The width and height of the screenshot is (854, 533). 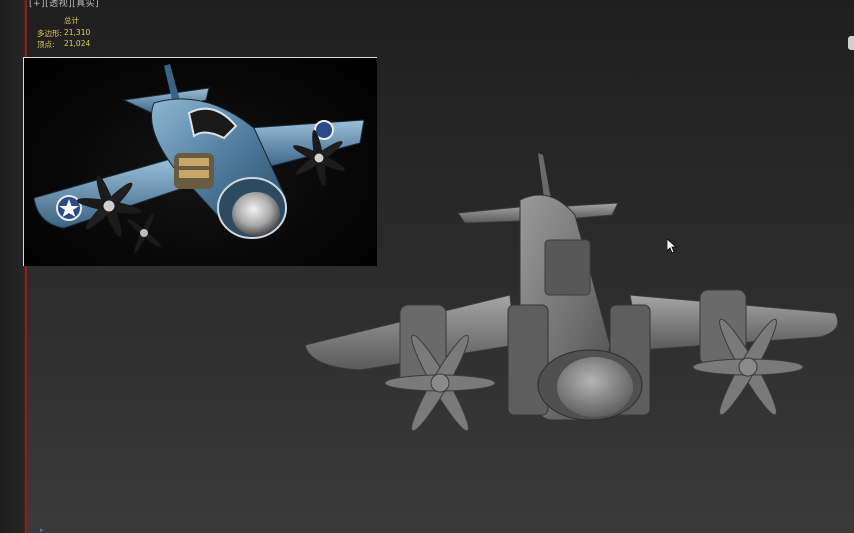 I want to click on arrow-cursor-icon, so click(x=672, y=246).